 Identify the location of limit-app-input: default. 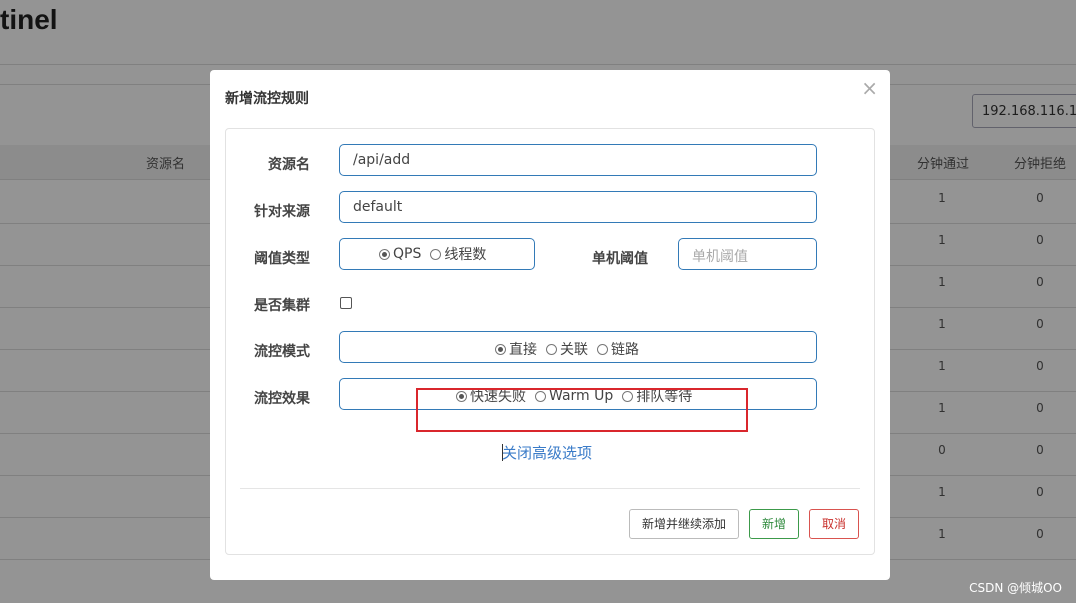
(578, 207).